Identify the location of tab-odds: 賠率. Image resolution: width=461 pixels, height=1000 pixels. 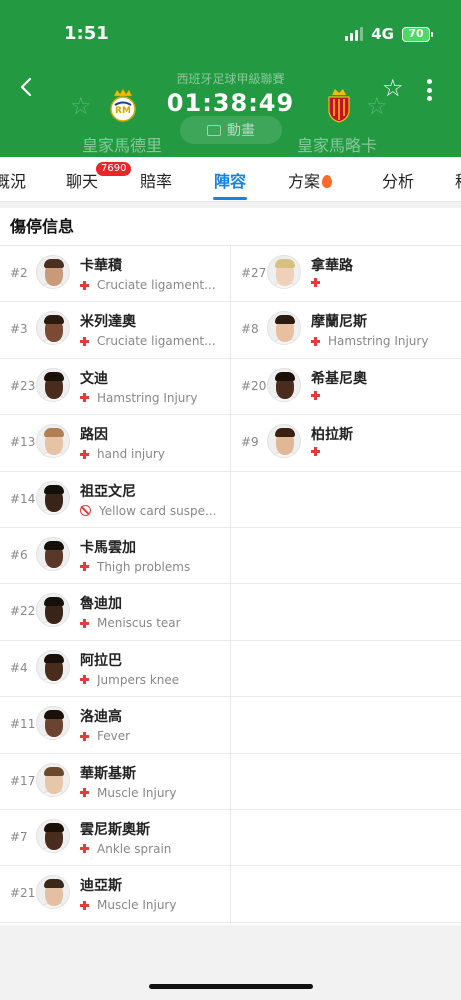
(156, 180).